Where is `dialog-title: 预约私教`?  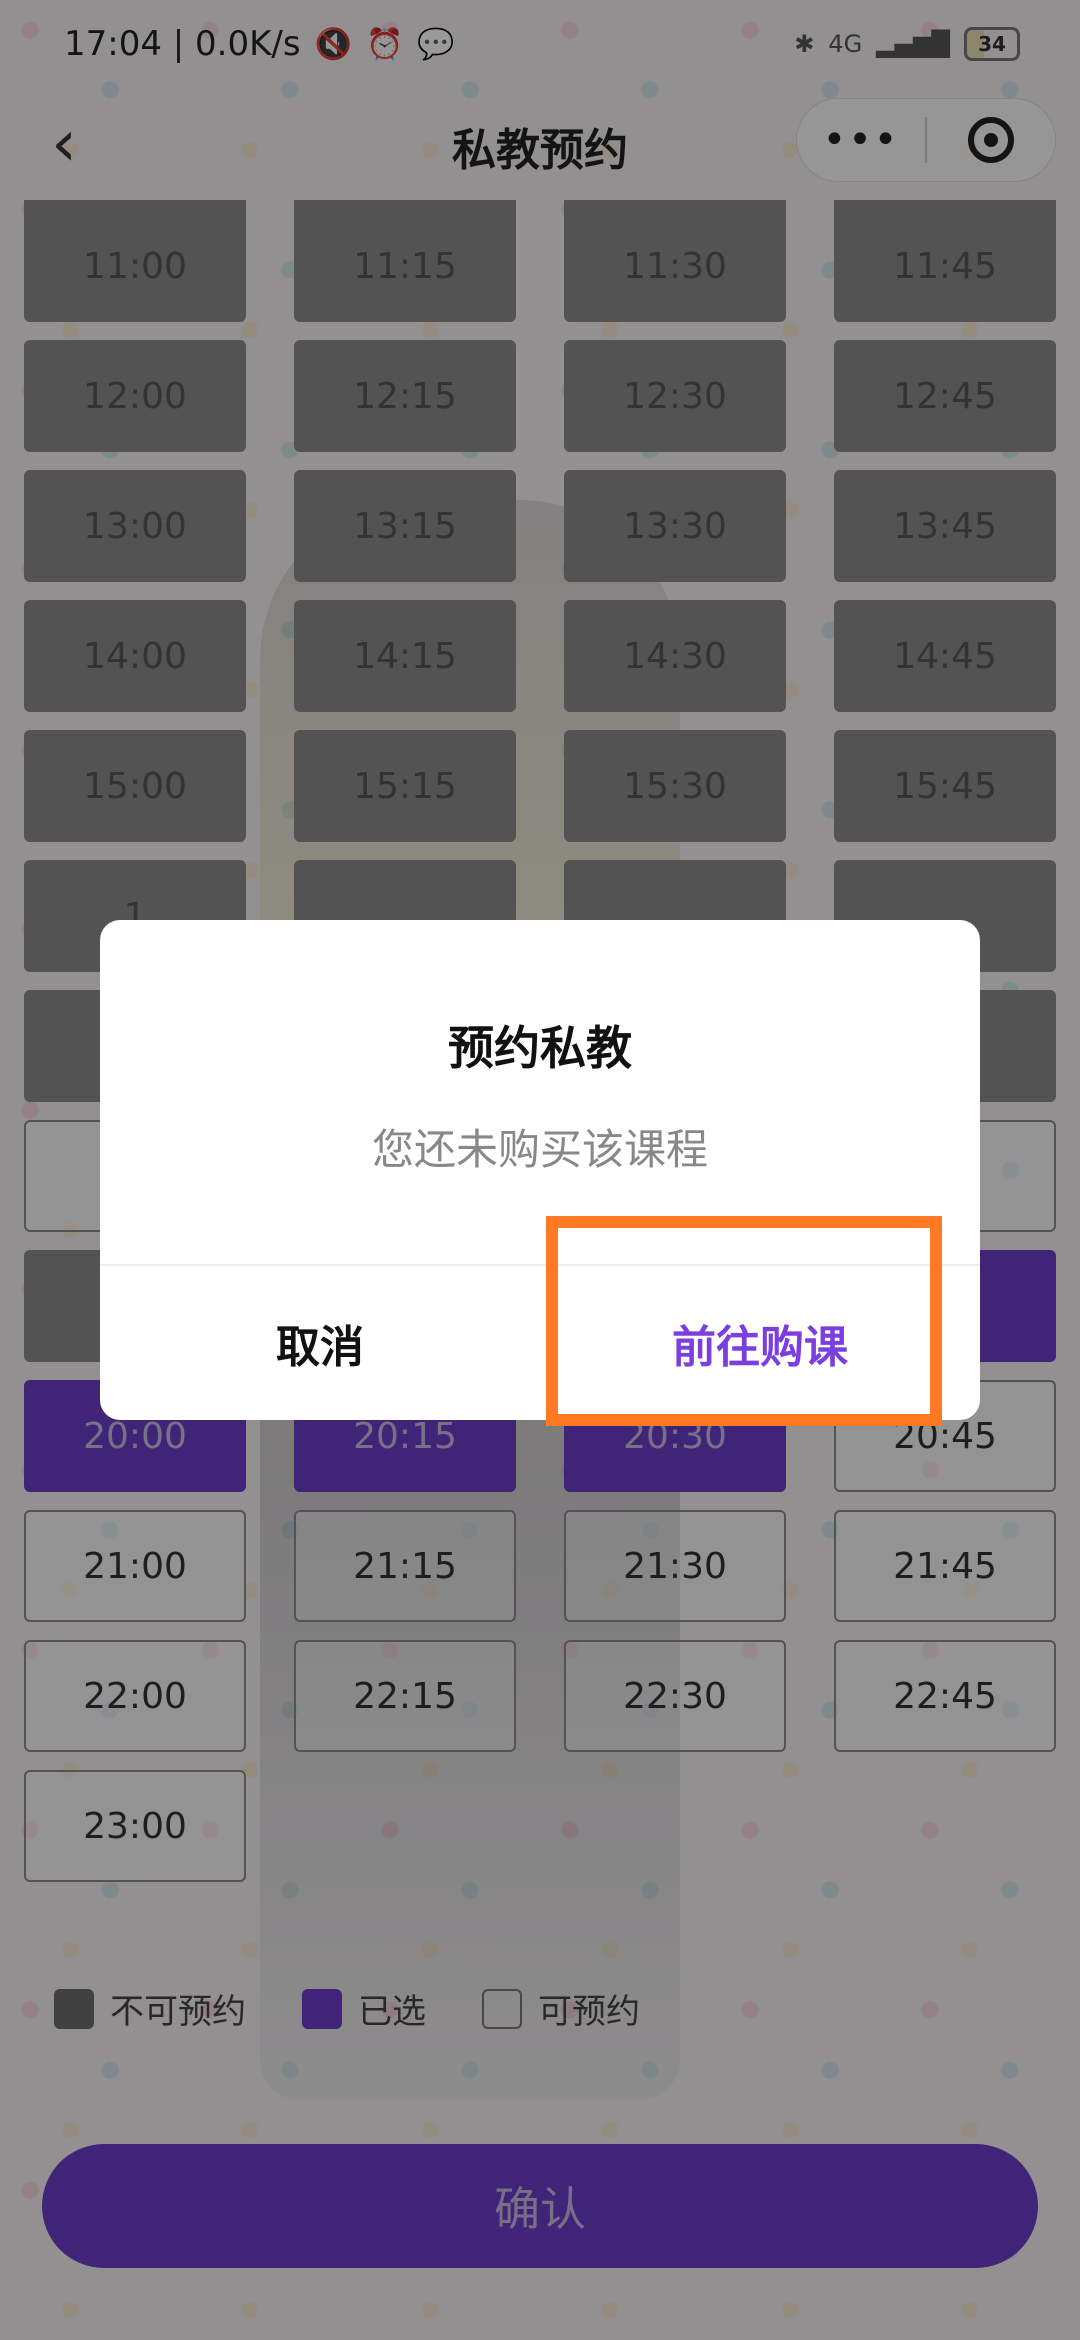
dialog-title: 预约私教 is located at coordinates (540, 1048).